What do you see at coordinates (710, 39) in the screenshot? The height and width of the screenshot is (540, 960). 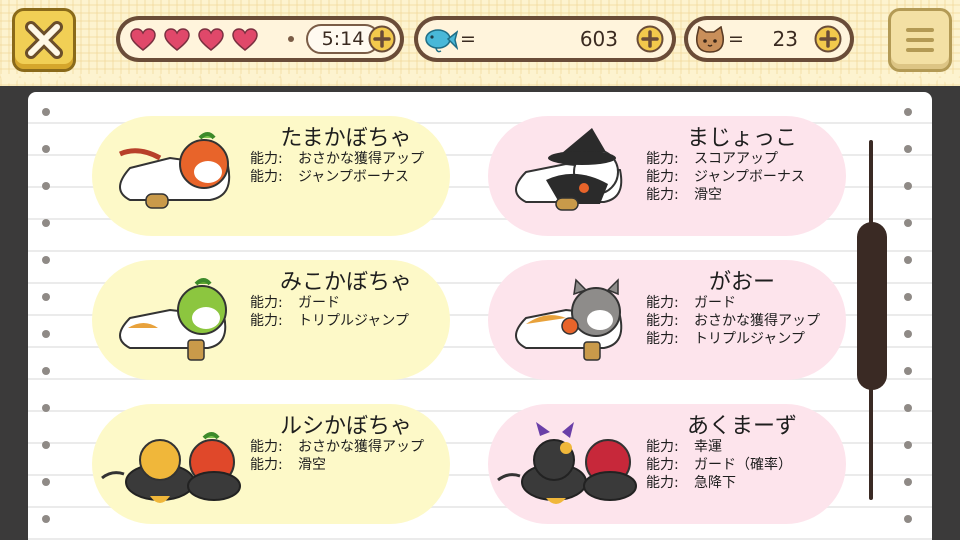 I see `cat-face-icon` at bounding box center [710, 39].